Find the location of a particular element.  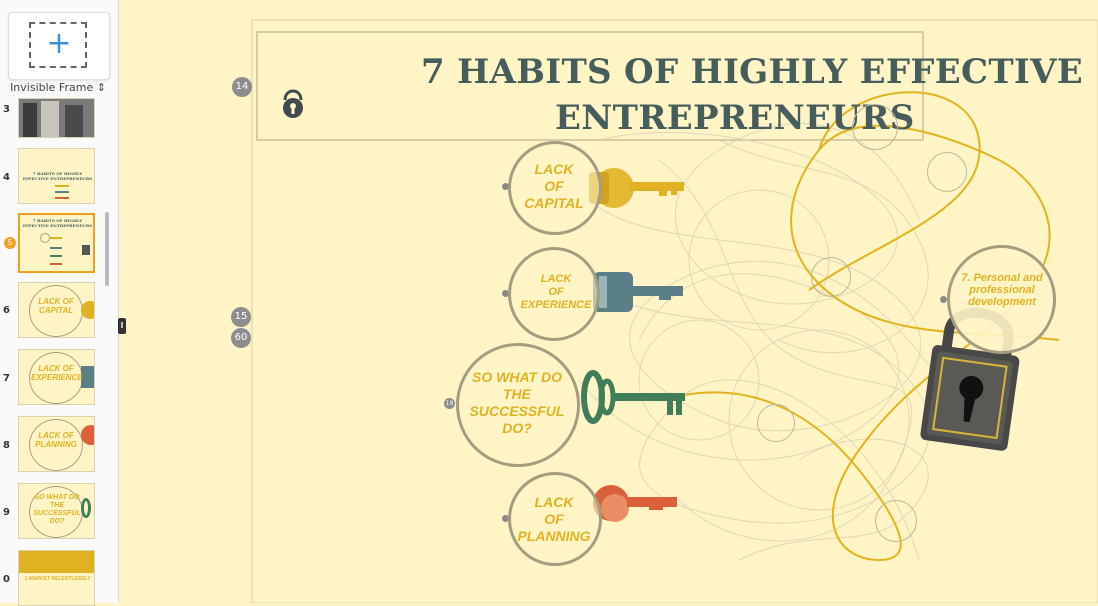

thumbnail-label: 1 MARKET RELENTLESSLY is located at coordinates (57, 579).